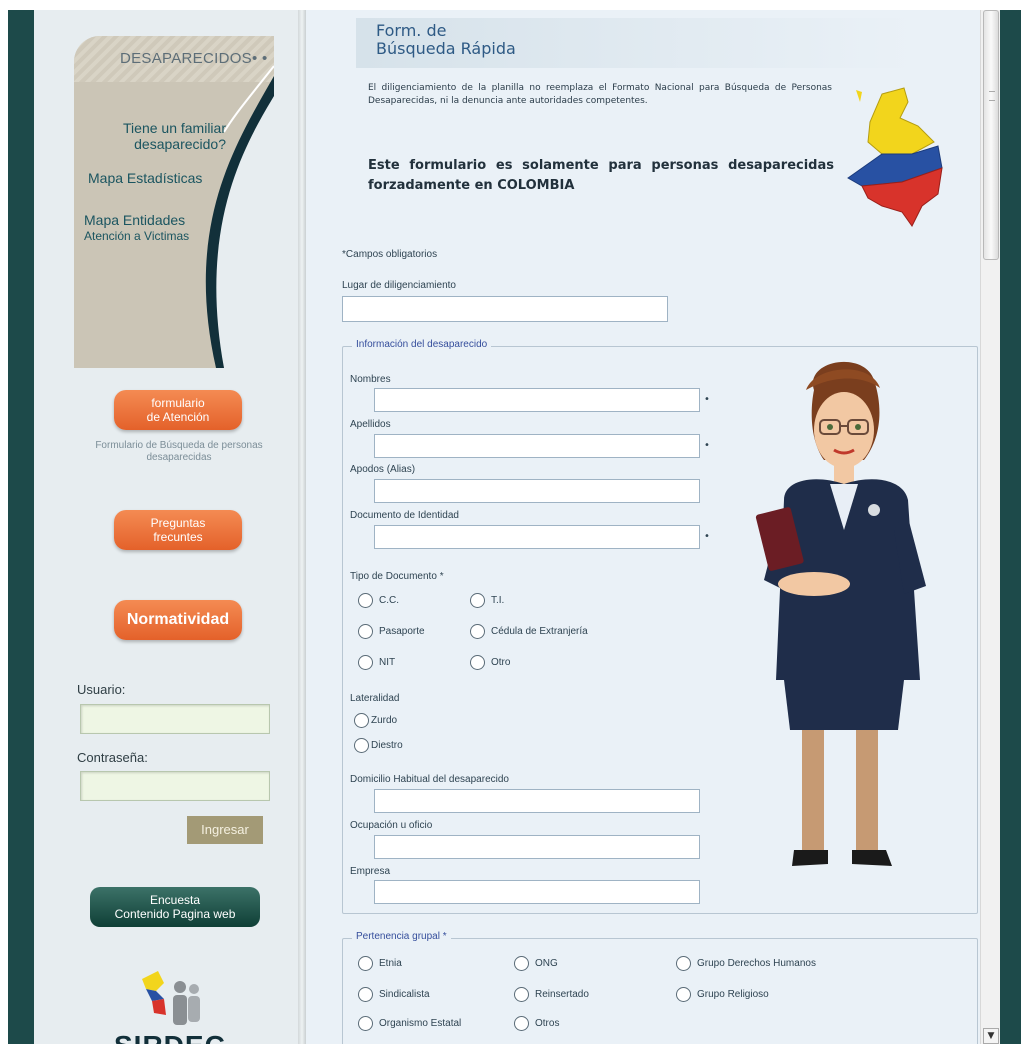  What do you see at coordinates (411, 30) in the screenshot?
I see `page-title-line1: Form. de` at bounding box center [411, 30].